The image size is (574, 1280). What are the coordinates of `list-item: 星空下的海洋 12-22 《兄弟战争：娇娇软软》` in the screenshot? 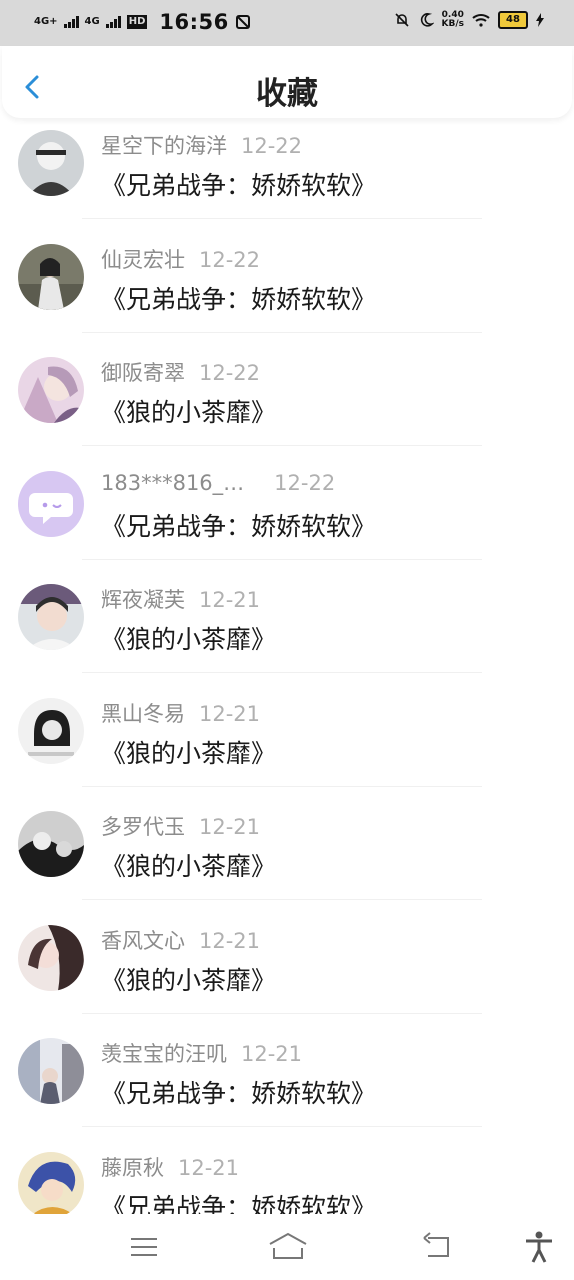 It's located at (287, 175).